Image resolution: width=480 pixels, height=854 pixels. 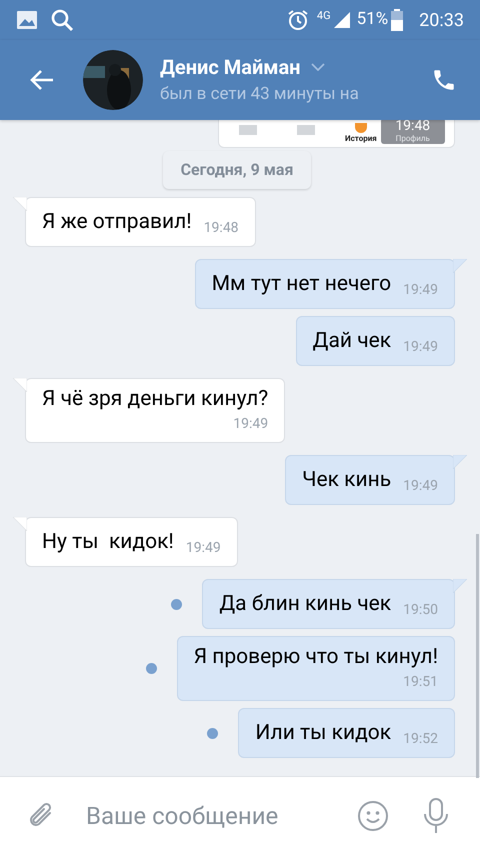 I want to click on scrollbar, so click(x=477, y=656).